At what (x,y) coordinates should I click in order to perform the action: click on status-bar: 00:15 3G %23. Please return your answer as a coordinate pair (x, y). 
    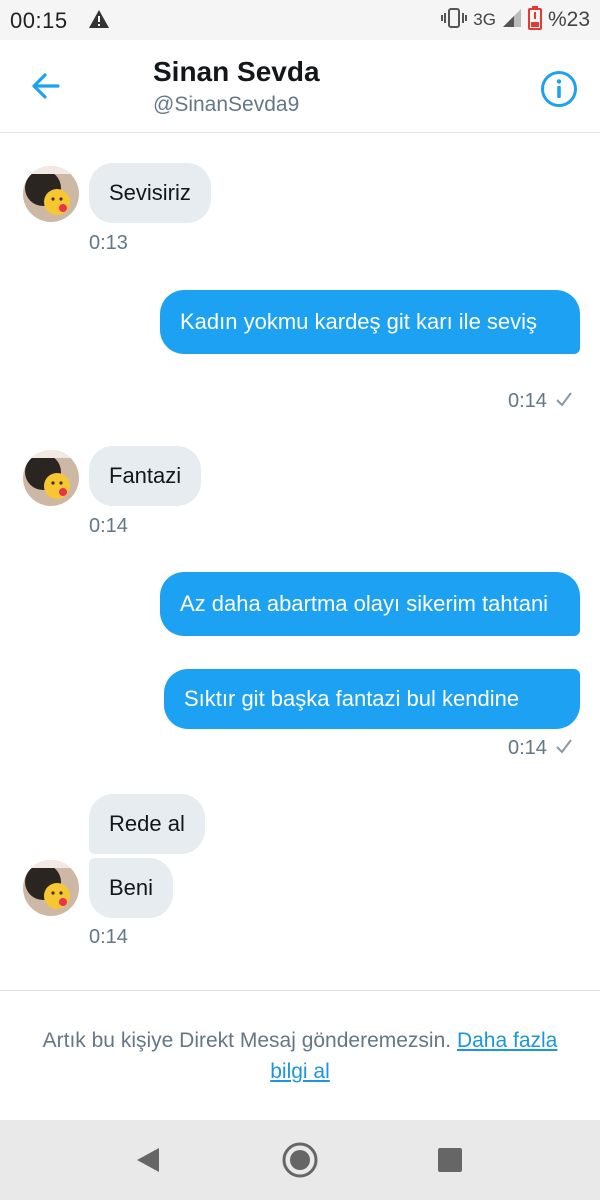
    Looking at the image, I should click on (300, 20).